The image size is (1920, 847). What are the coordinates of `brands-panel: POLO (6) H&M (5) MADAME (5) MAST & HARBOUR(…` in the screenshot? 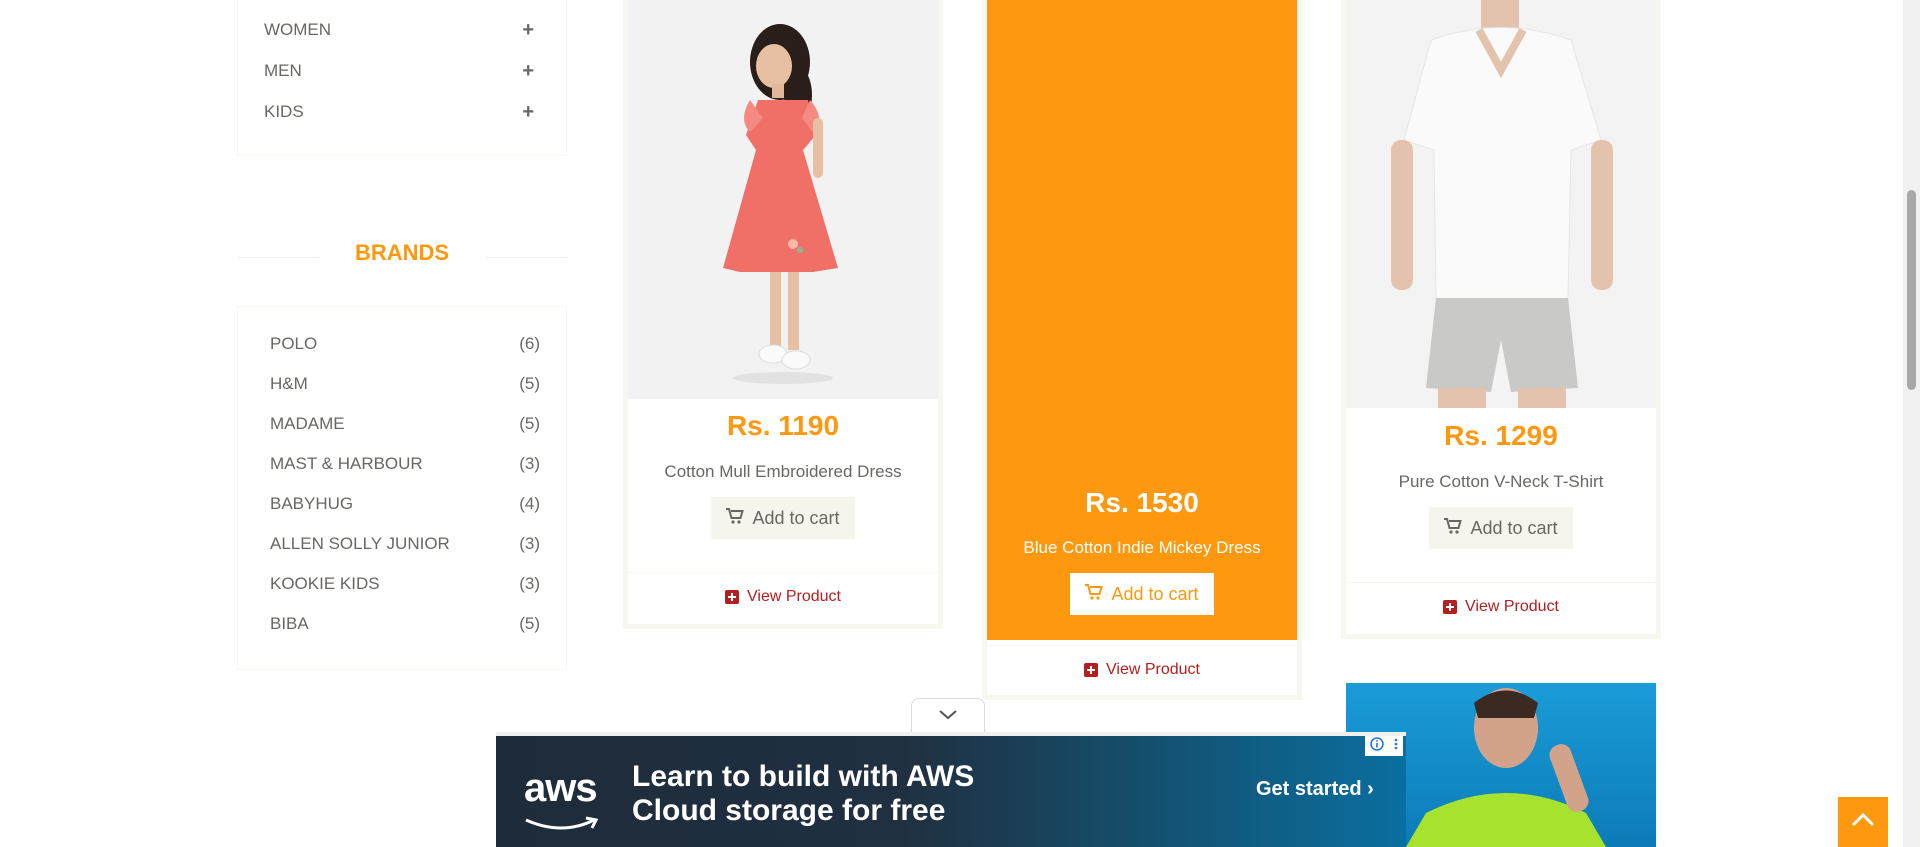 It's located at (402, 488).